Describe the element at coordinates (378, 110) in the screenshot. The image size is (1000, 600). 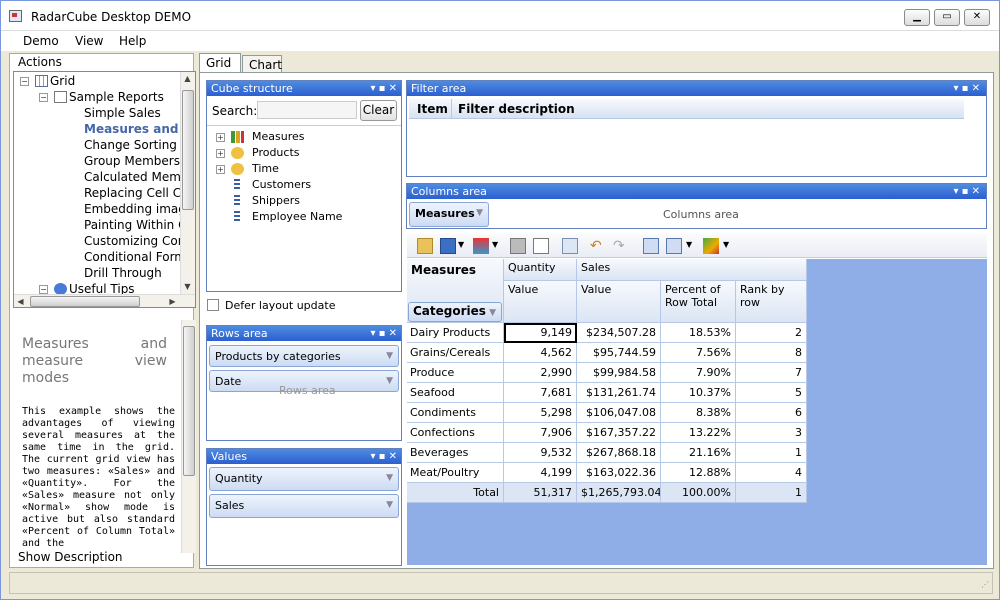
I see `clear-button: Clear` at that location.